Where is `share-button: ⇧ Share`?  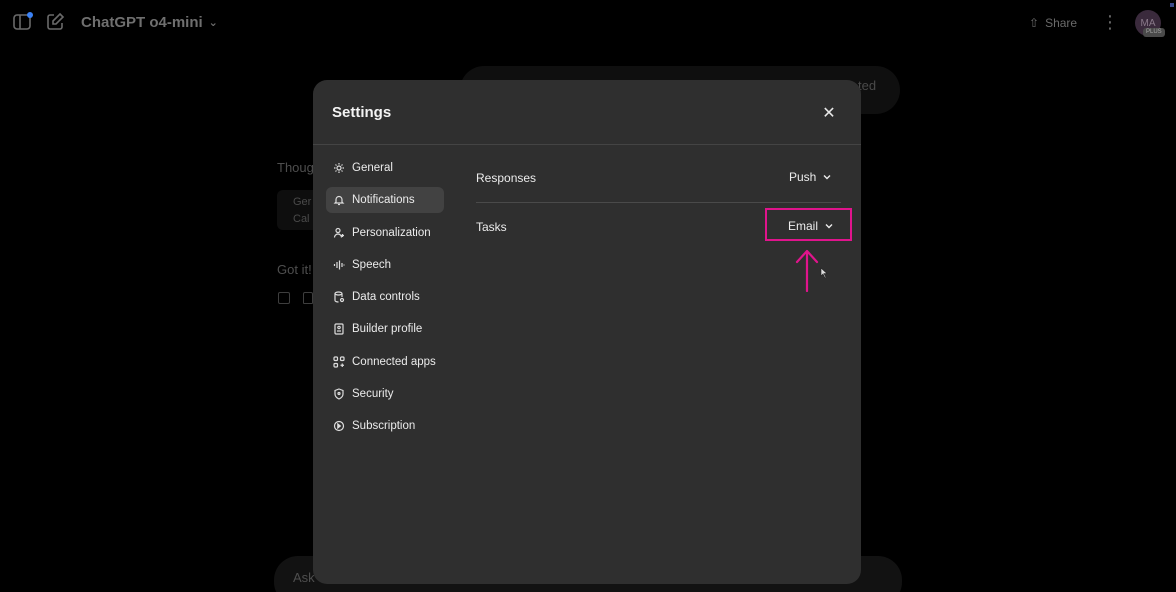
share-button: ⇧ Share is located at coordinates (1053, 23).